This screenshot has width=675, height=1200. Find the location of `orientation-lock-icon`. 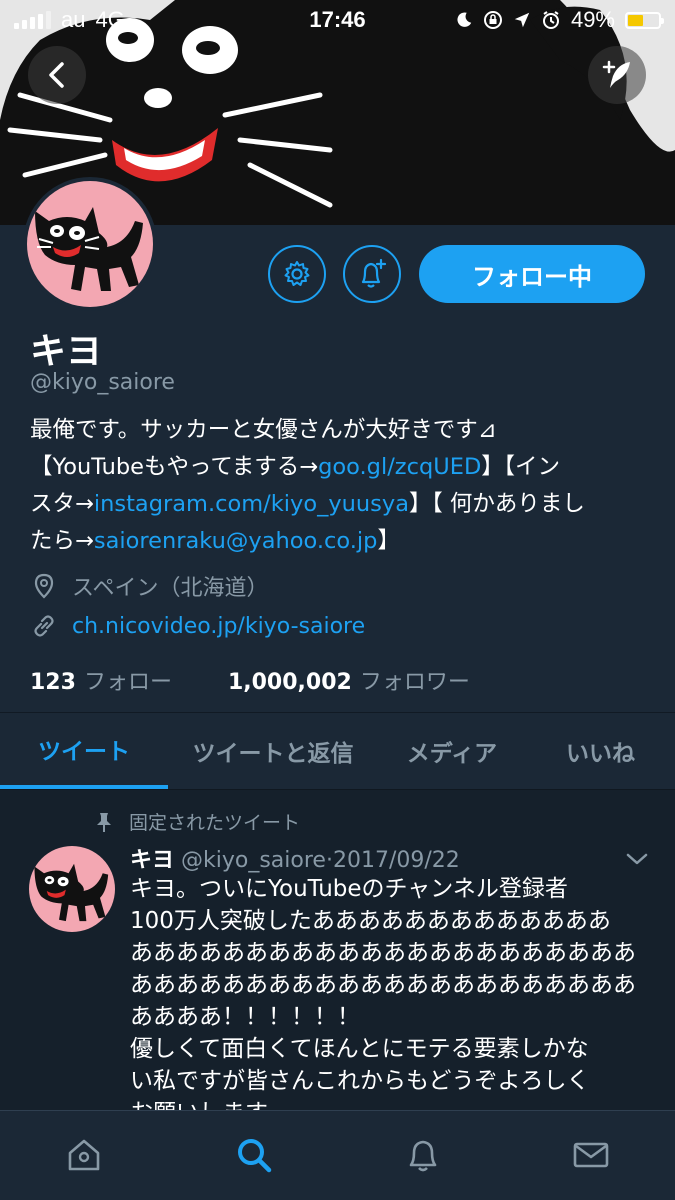

orientation-lock-icon is located at coordinates (492, 20).